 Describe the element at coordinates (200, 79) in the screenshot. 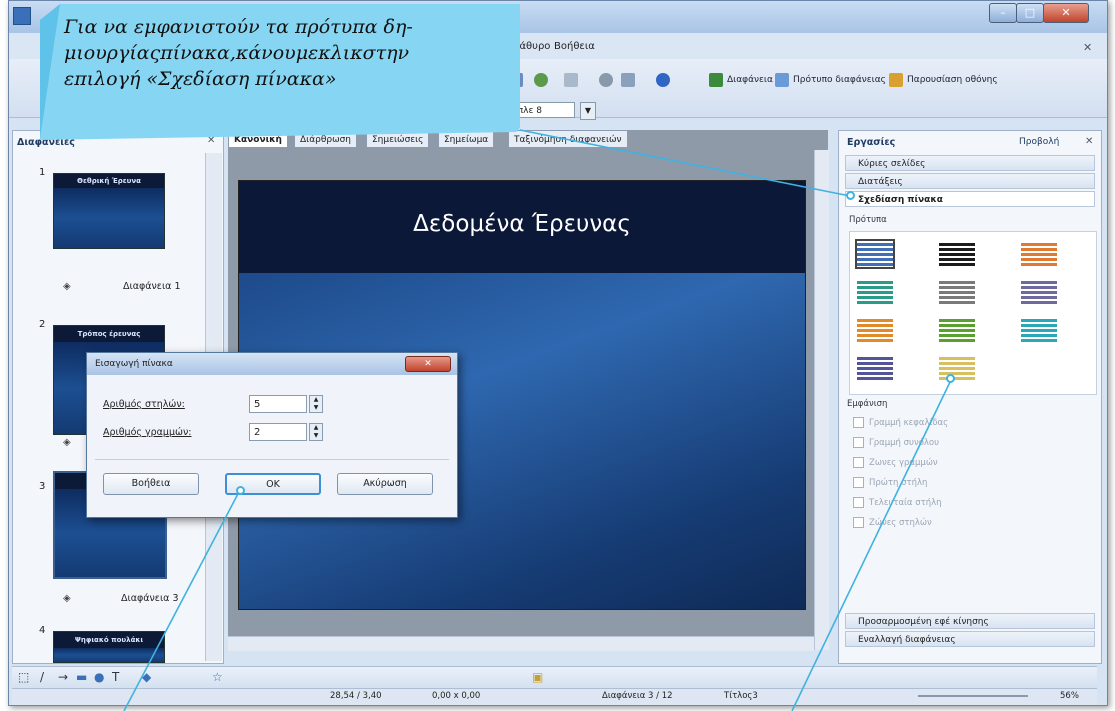

I see `callout-line-3: επιλογή «Σχεδίαση πίνακα»` at that location.